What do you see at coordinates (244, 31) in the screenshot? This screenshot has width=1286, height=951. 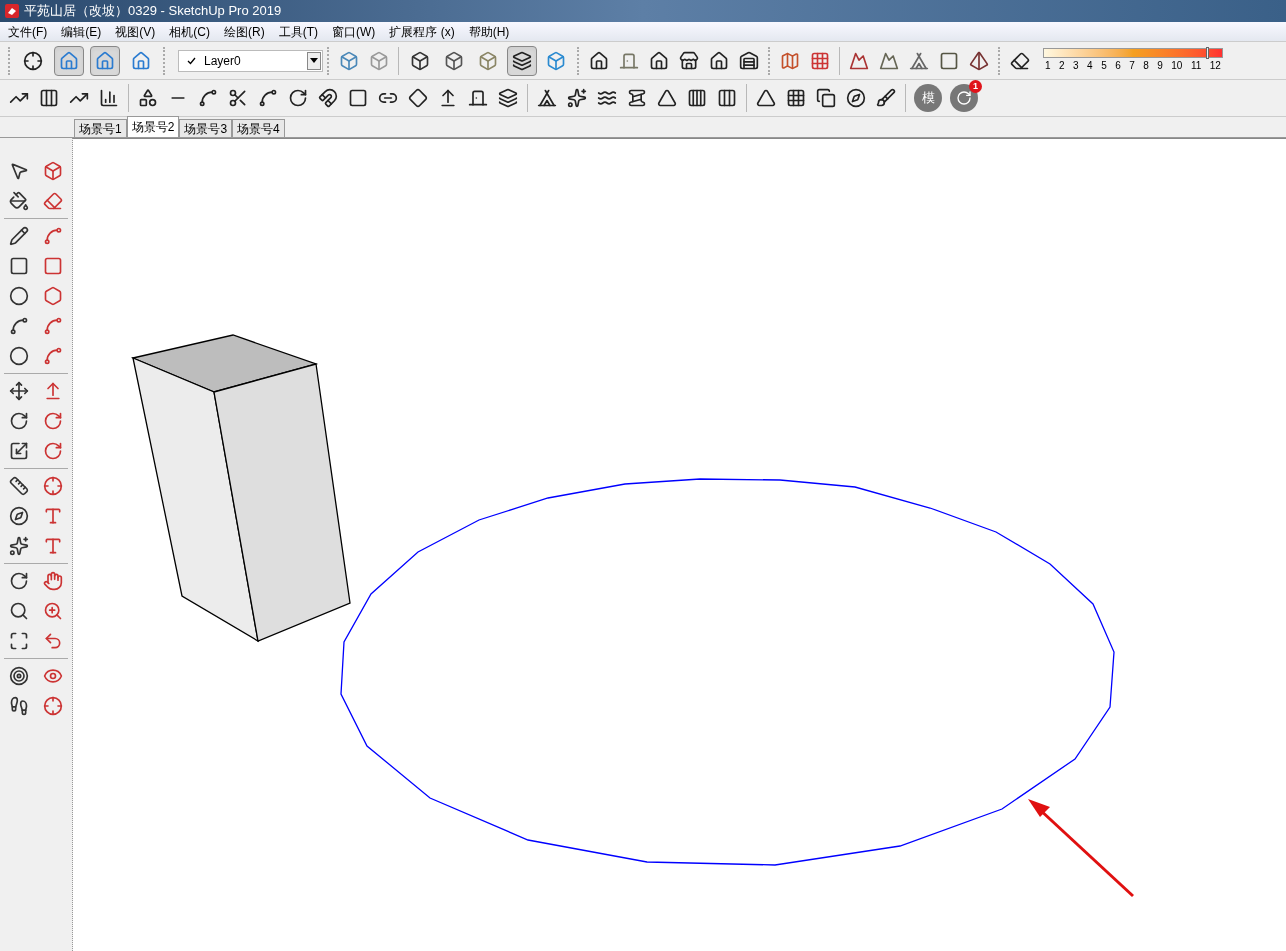 I see `menu-item: 绘图(R)` at bounding box center [244, 31].